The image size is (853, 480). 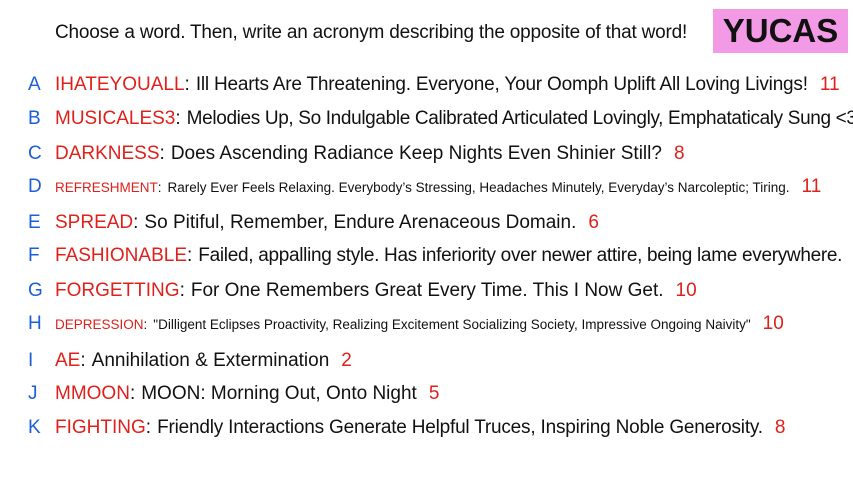 I want to click on list-item: J MMOON: MOON: Morning Out, Onto Night 5, so click(x=233, y=394).